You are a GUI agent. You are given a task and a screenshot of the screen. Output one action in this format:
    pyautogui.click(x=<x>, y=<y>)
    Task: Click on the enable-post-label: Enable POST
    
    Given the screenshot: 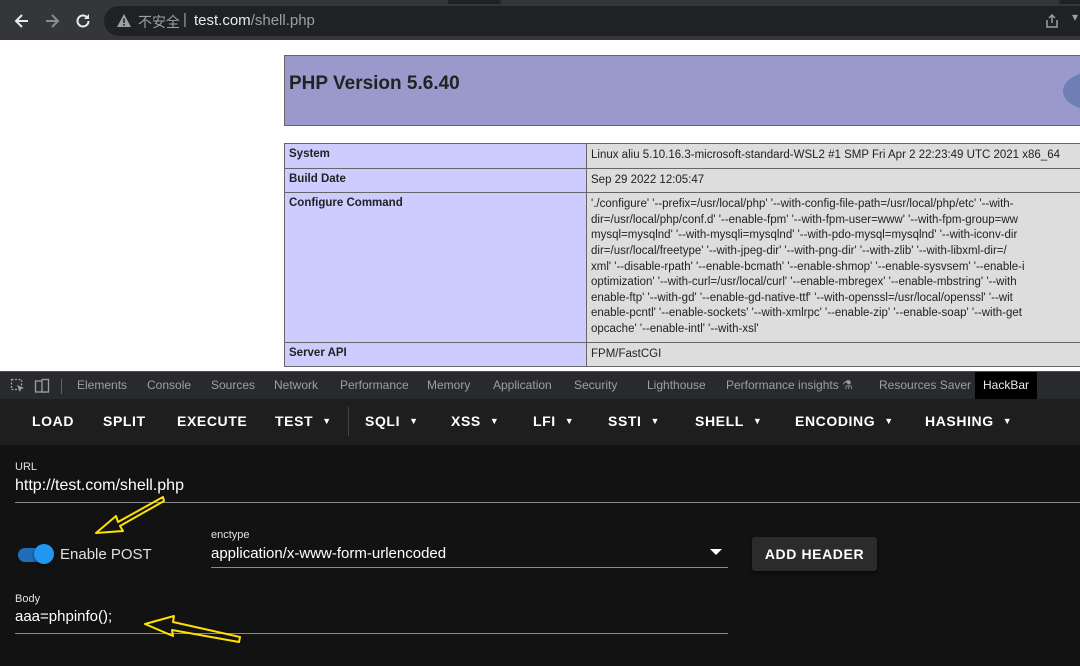 What is the action you would take?
    pyautogui.click(x=106, y=554)
    